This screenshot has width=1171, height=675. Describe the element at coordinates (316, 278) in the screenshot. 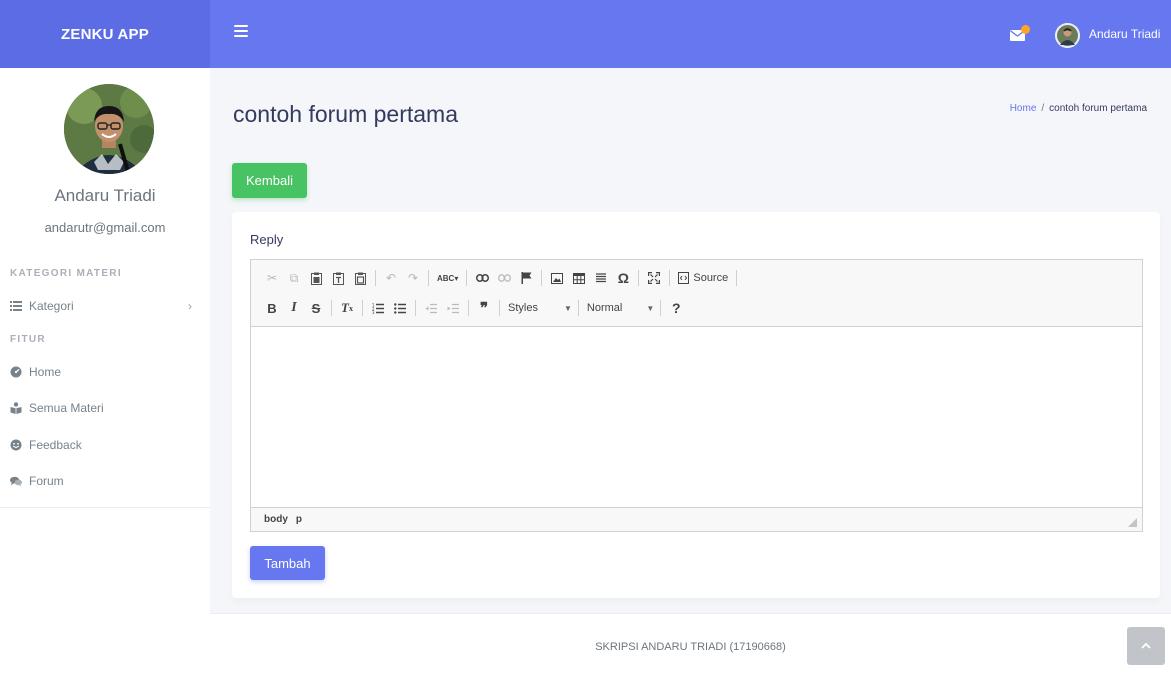

I see `paste-icon` at that location.